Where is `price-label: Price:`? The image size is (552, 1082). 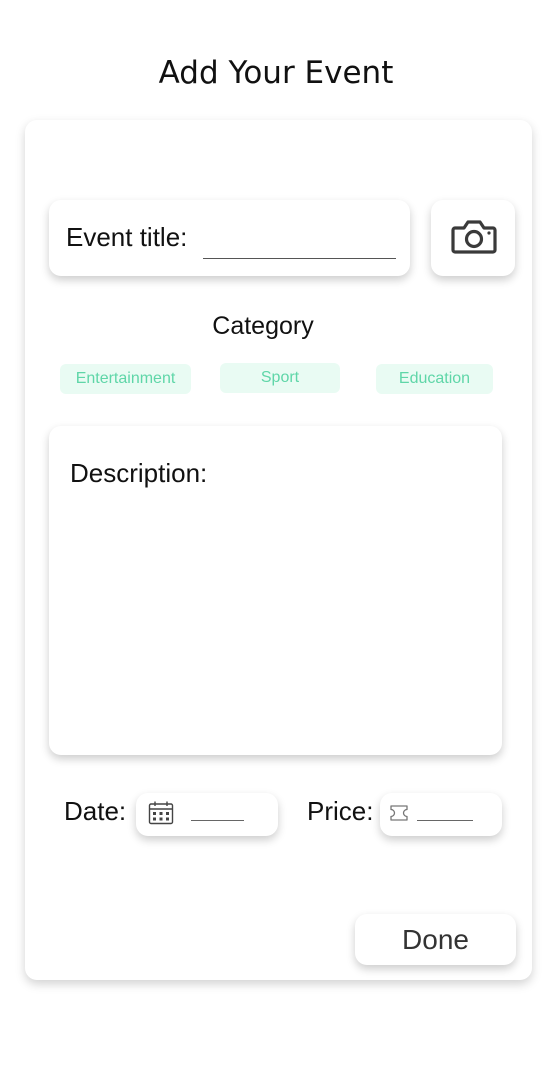
price-label: Price: is located at coordinates (340, 811).